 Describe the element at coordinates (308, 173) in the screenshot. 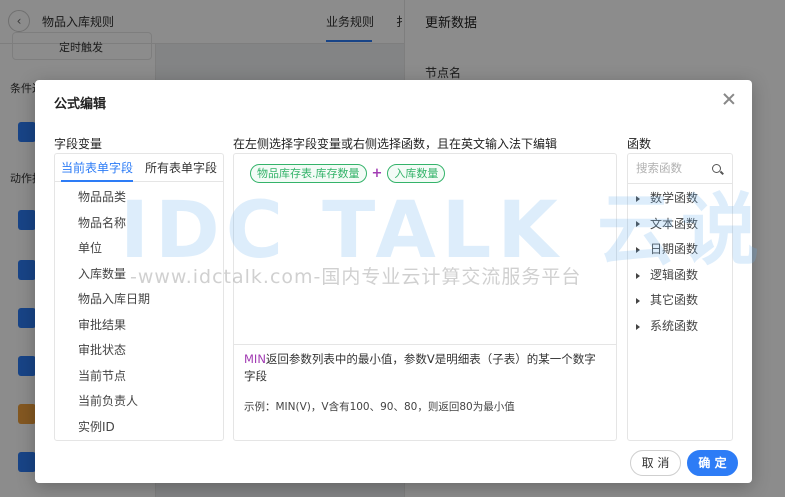

I see `field-chip-stock-quantity: 物品库存表.库存数量` at that location.